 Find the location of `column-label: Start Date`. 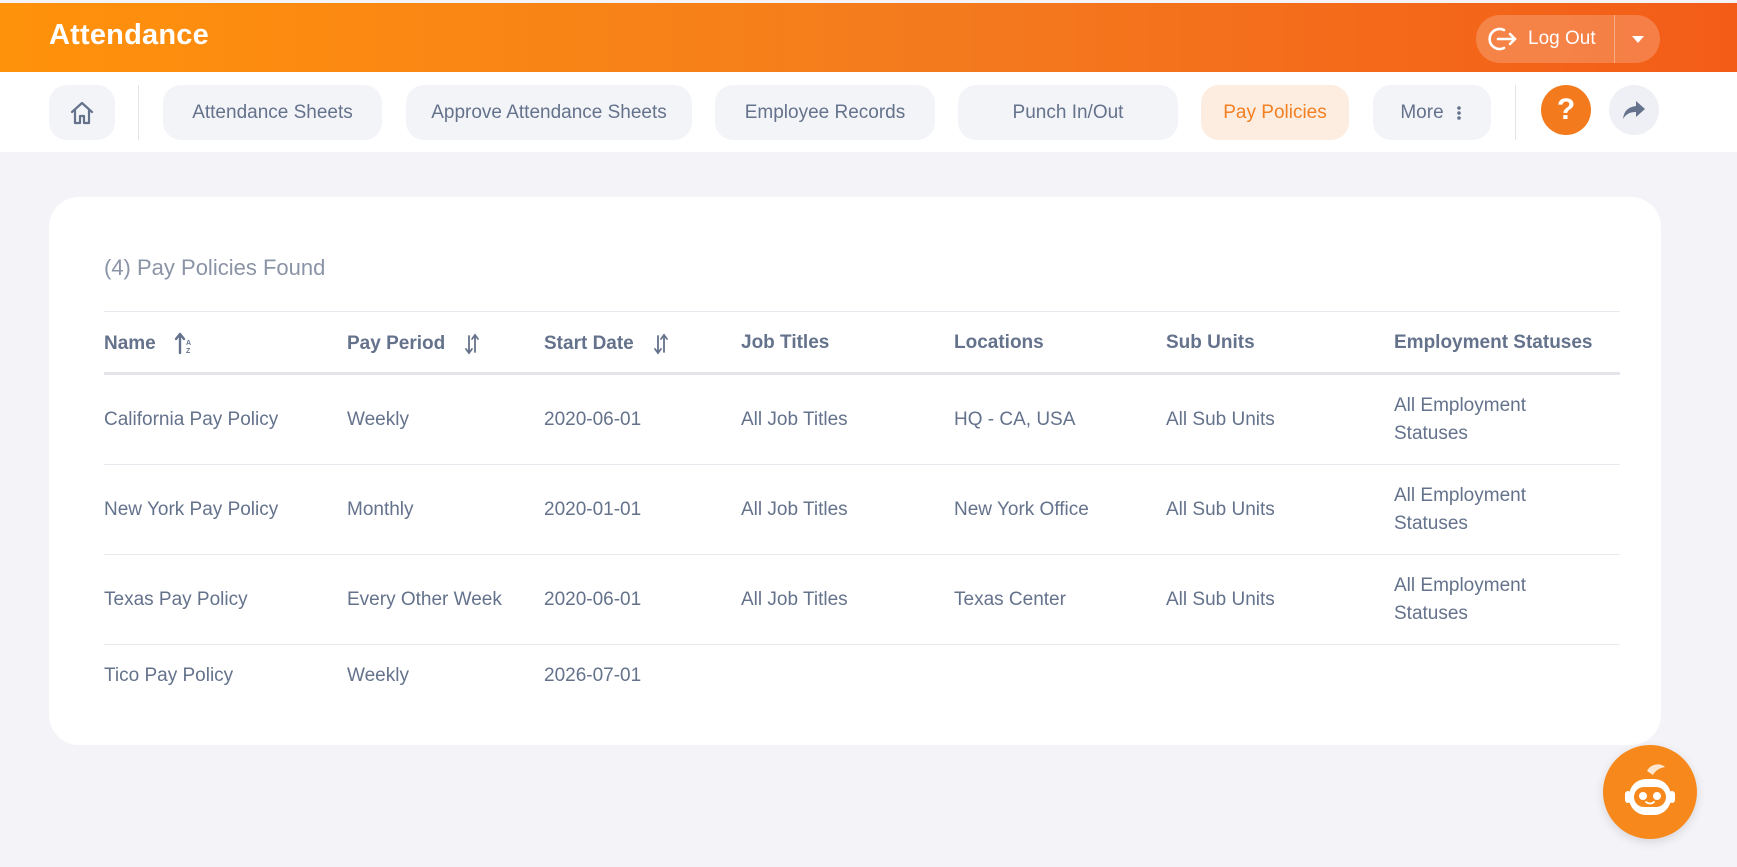

column-label: Start Date is located at coordinates (589, 343).